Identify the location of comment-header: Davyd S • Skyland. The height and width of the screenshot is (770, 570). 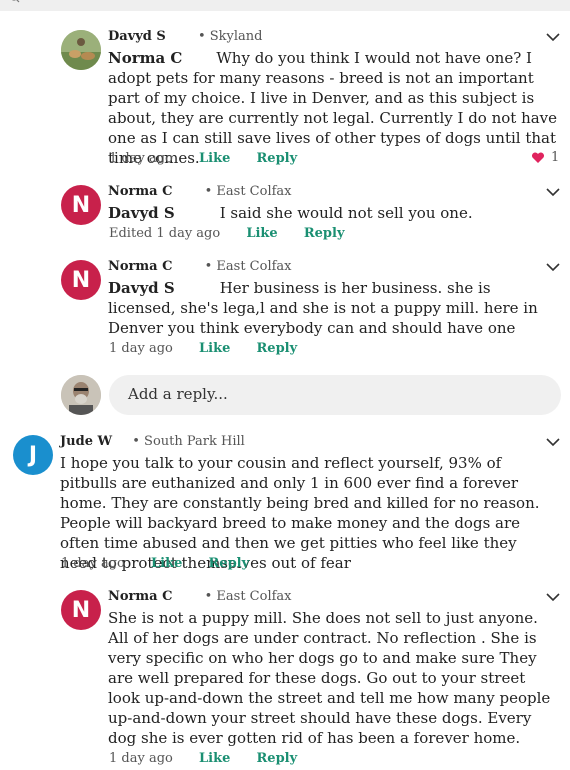
(185, 37).